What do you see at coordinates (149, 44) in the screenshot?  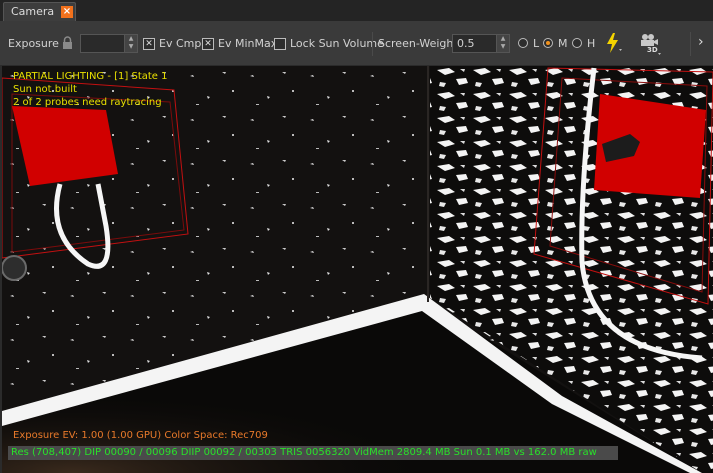 I see `ev-cmp-checkbox: ✕` at bounding box center [149, 44].